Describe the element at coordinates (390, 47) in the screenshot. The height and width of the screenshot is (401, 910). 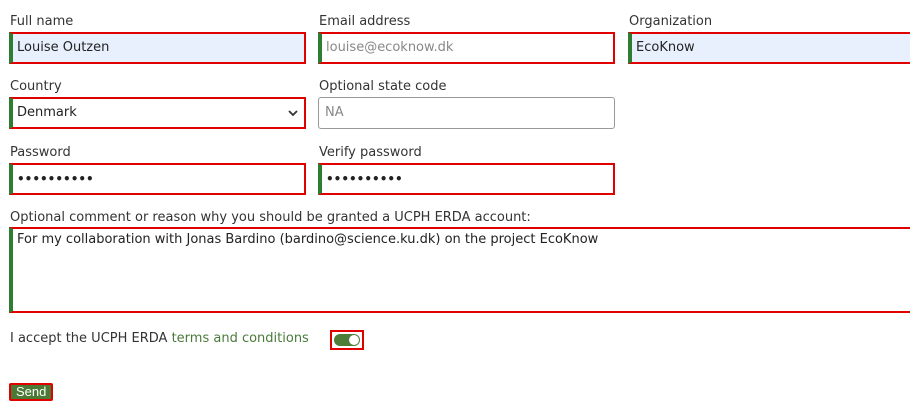
I see `email-placeholder: louise@ecoknow.dk` at that location.